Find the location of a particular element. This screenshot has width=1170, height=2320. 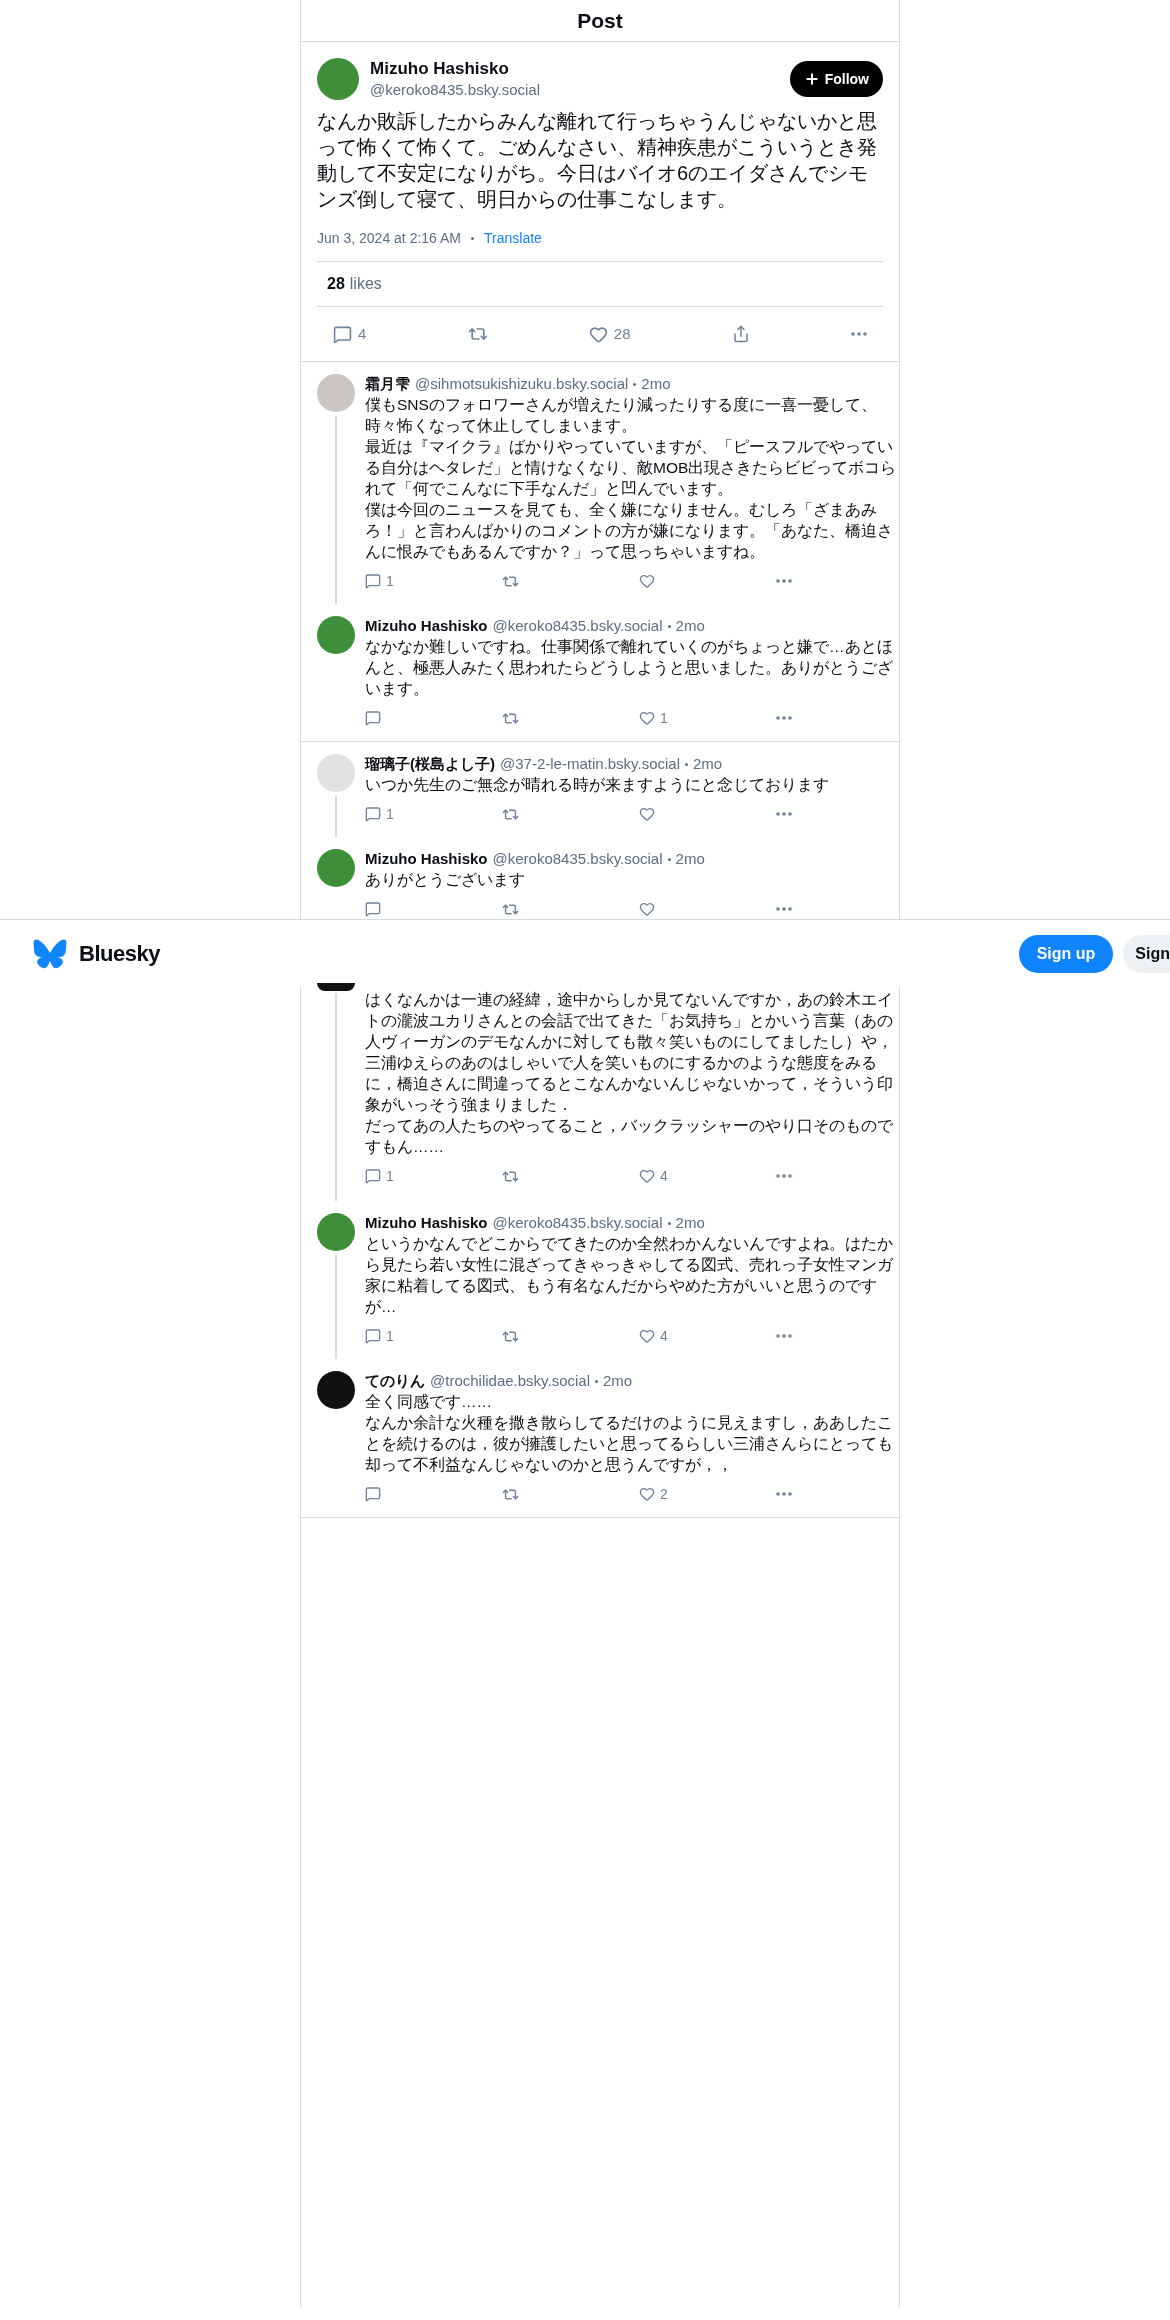

likes-label: likes is located at coordinates (365, 284).